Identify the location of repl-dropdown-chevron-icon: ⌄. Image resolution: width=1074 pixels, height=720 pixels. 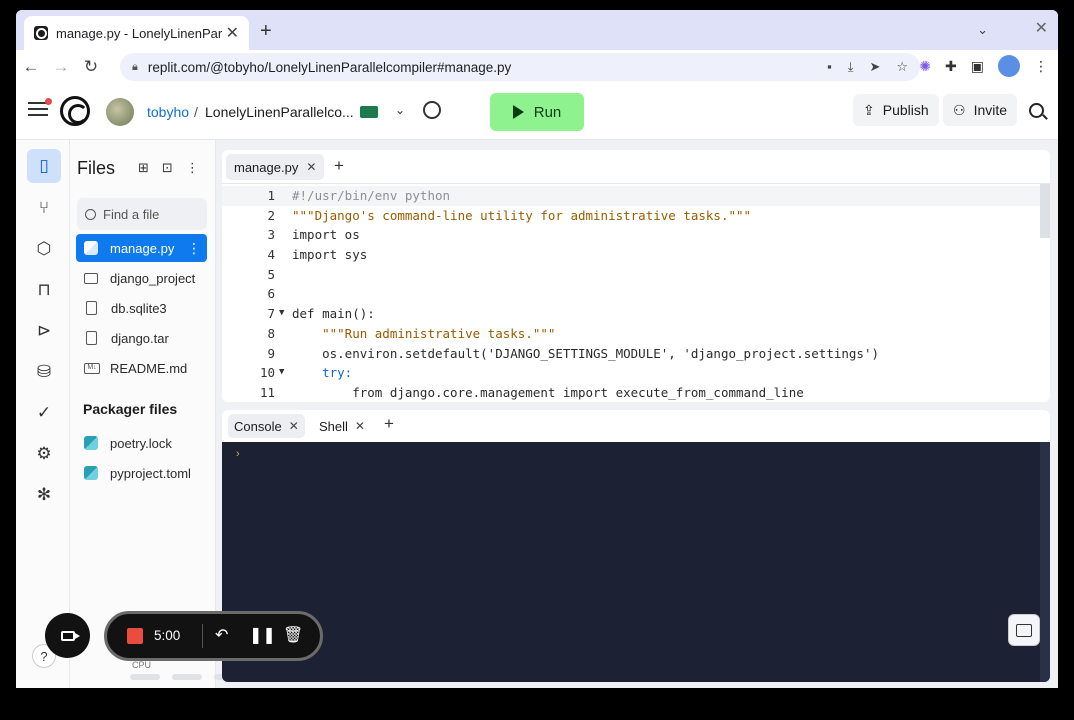
(400, 110).